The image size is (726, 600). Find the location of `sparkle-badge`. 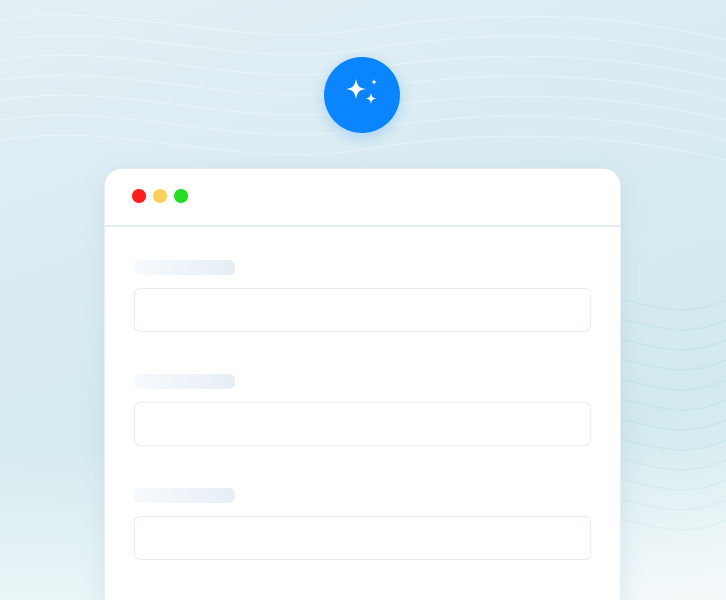

sparkle-badge is located at coordinates (362, 95).